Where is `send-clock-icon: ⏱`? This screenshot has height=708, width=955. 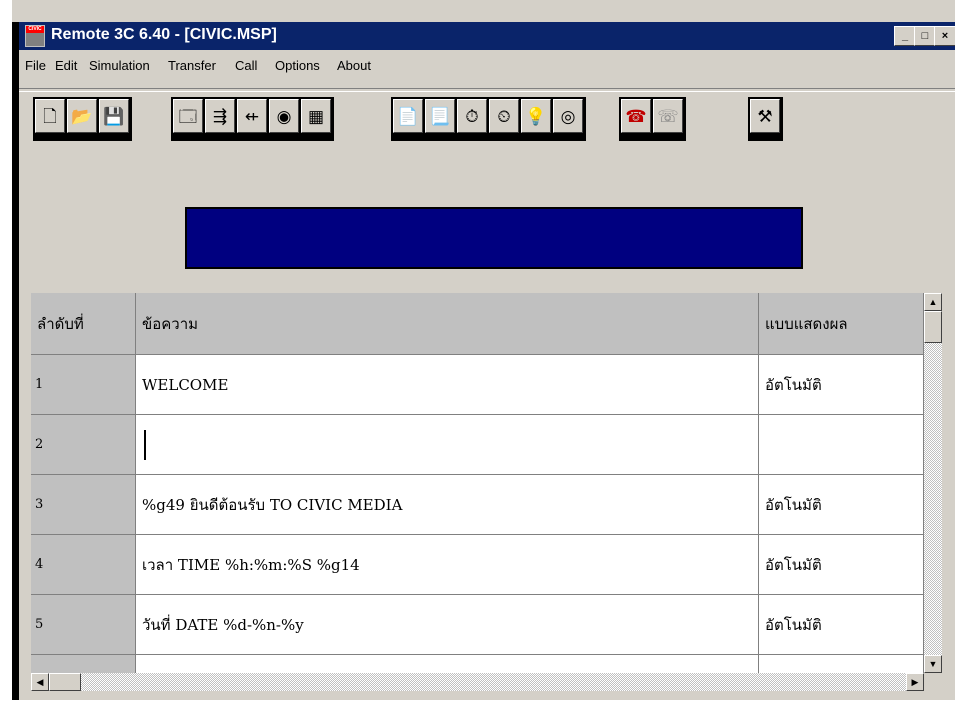
send-clock-icon: ⏱ is located at coordinates (472, 116).